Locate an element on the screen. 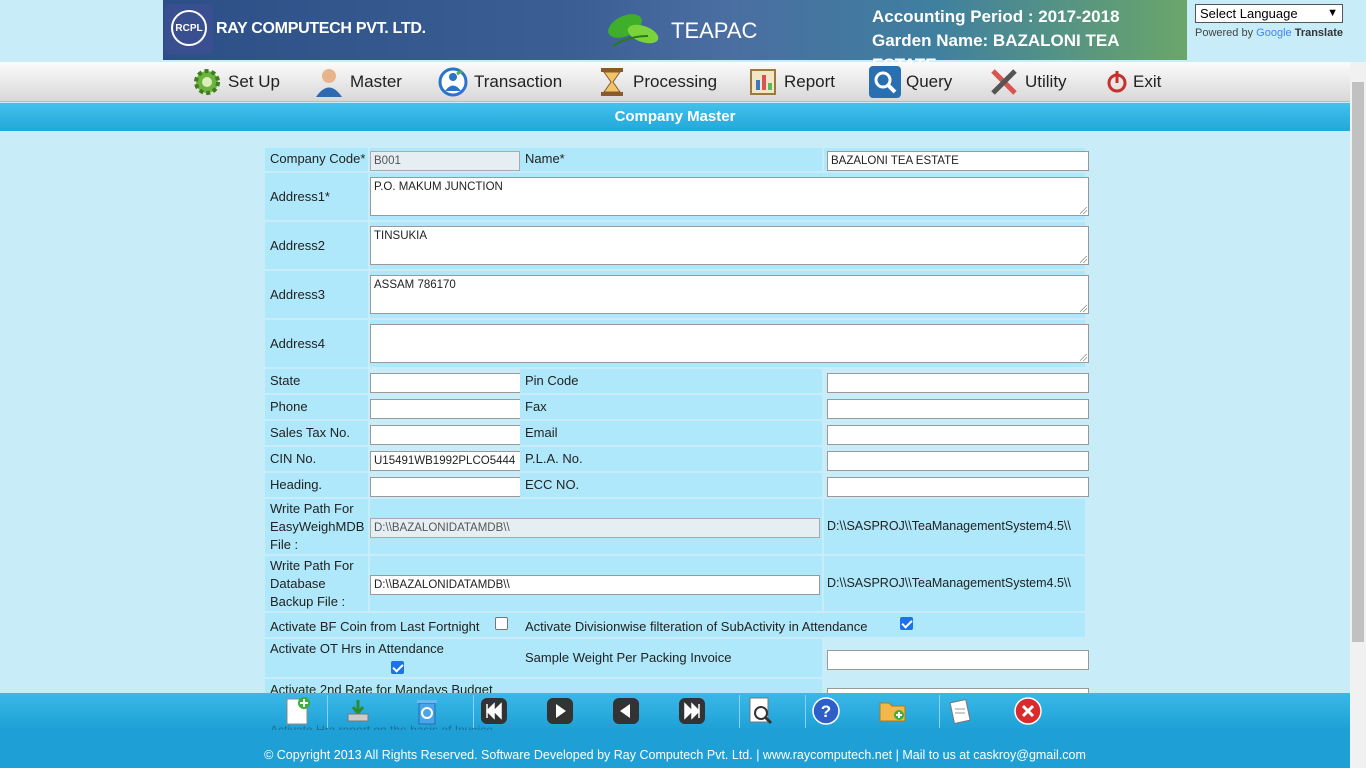  phone-field is located at coordinates (446, 409).